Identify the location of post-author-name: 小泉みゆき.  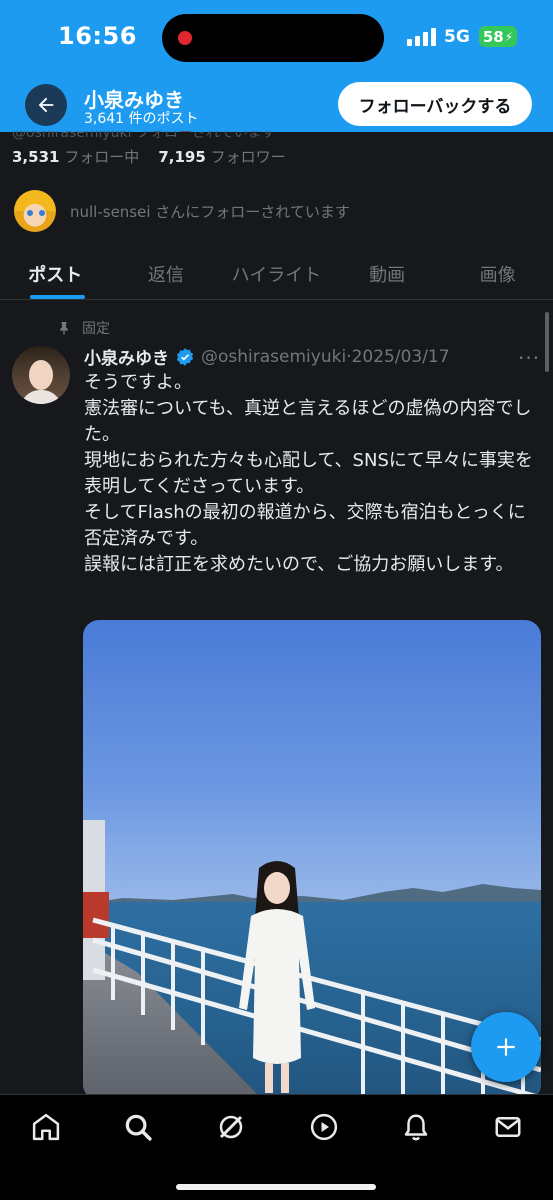
(126, 356).